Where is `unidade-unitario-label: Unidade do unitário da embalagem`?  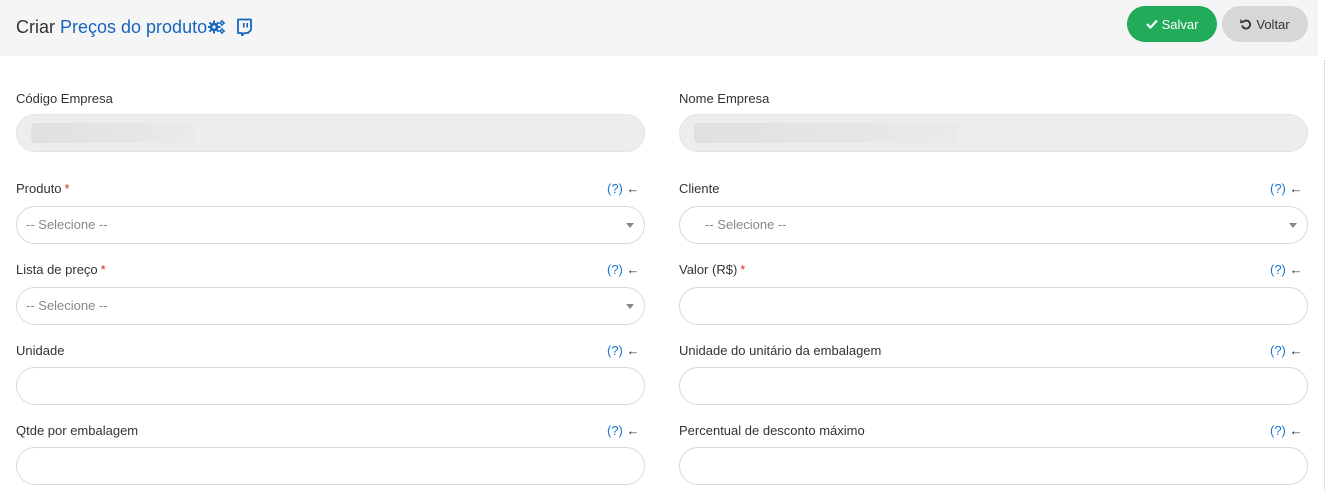
unidade-unitario-label: Unidade do unitário da embalagem is located at coordinates (780, 350).